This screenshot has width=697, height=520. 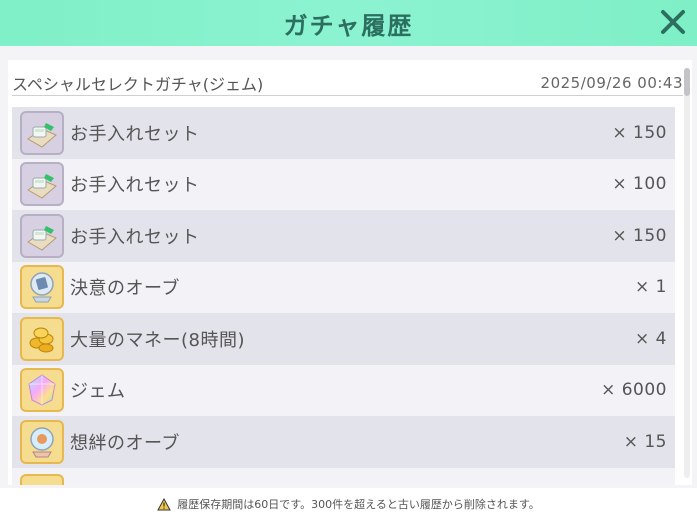 I want to click on bond-orb-icon, so click(x=42, y=441).